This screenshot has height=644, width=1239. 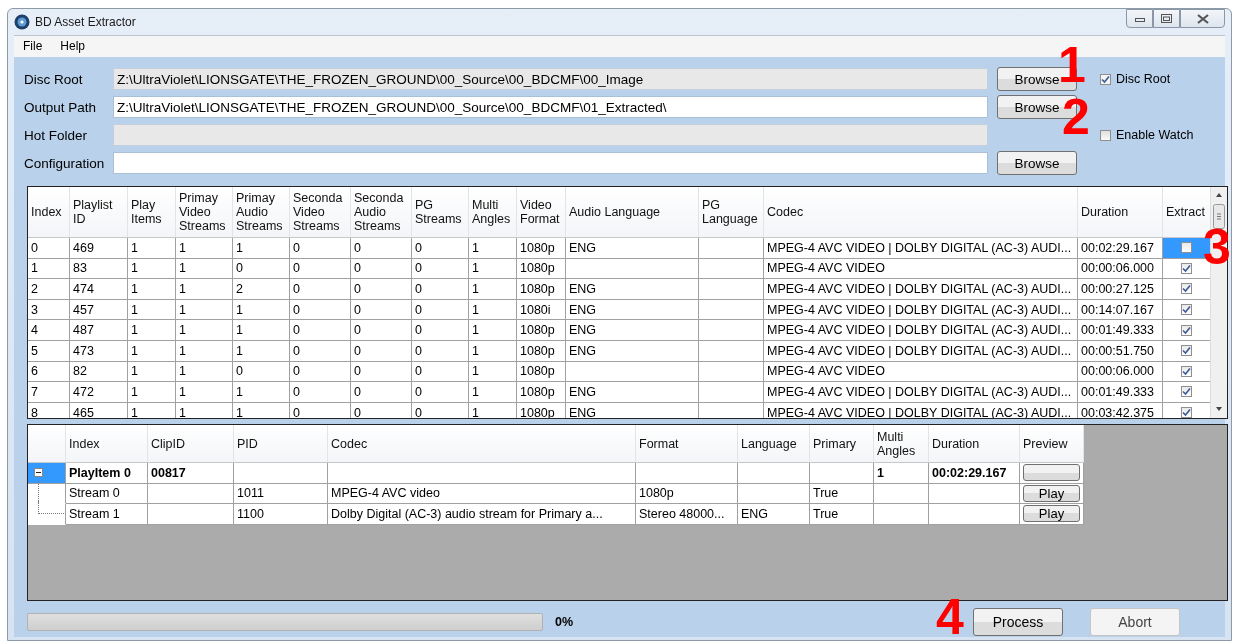 I want to click on minimize-icon, so click(x=1139, y=18).